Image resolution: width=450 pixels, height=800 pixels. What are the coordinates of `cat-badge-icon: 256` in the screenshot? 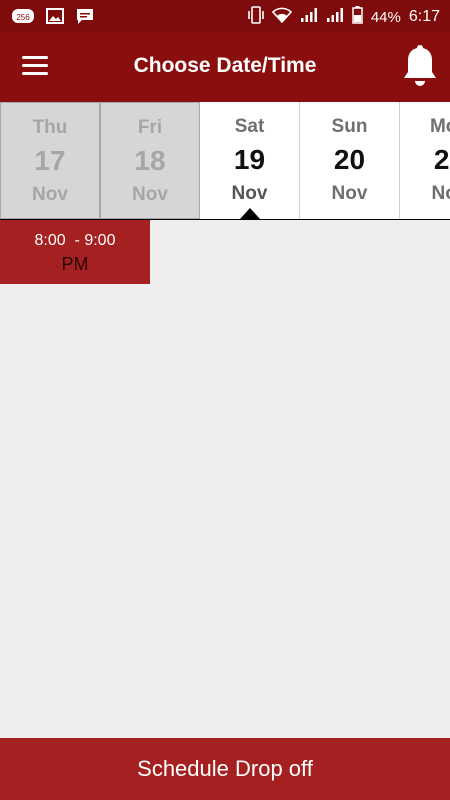 It's located at (23, 18).